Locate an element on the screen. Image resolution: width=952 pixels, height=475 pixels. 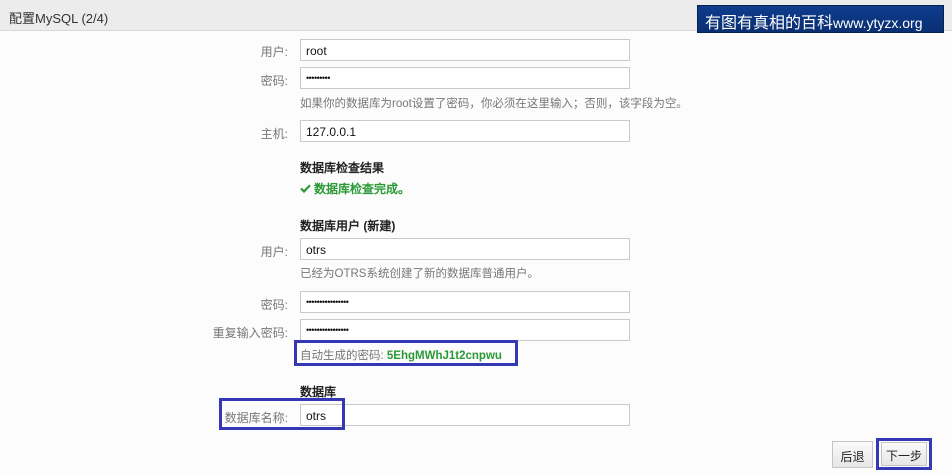
page-title: 配置MySQL (2/4) is located at coordinates (59, 18).